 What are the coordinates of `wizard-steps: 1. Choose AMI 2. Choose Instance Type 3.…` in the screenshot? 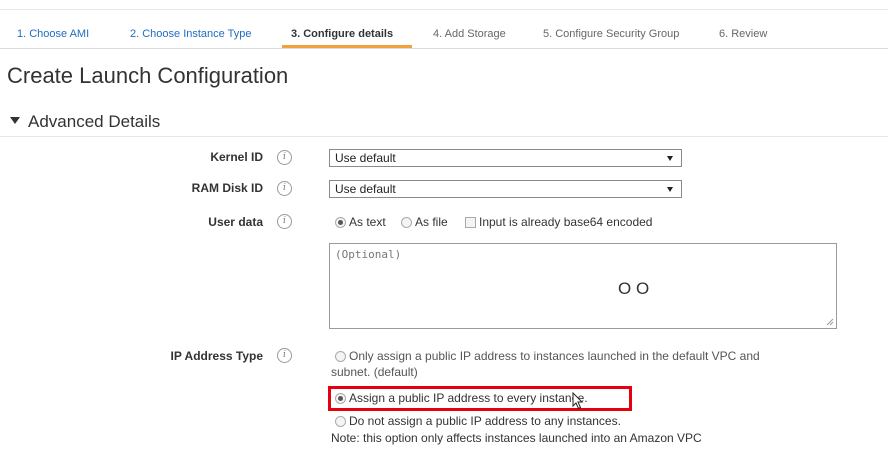 It's located at (444, 29).